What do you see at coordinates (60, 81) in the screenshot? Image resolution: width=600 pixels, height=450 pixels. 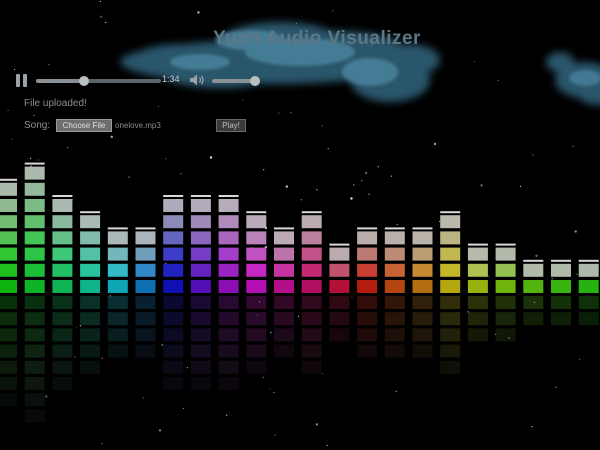 I see `seek-progress` at bounding box center [60, 81].